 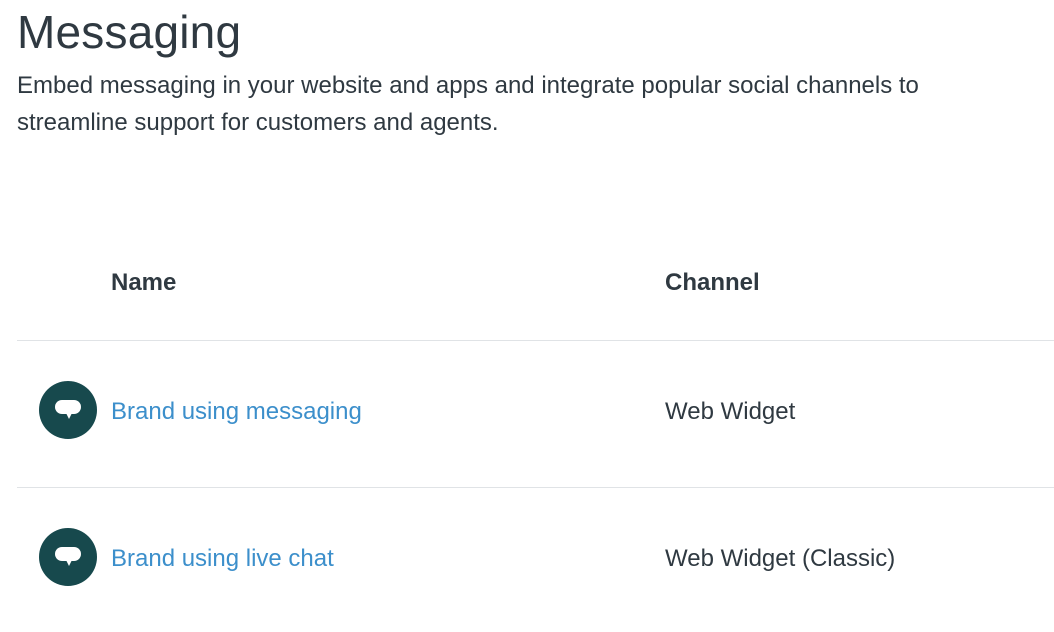 What do you see at coordinates (236, 412) in the screenshot?
I see `row-name-link: Brand using messaging` at bounding box center [236, 412].